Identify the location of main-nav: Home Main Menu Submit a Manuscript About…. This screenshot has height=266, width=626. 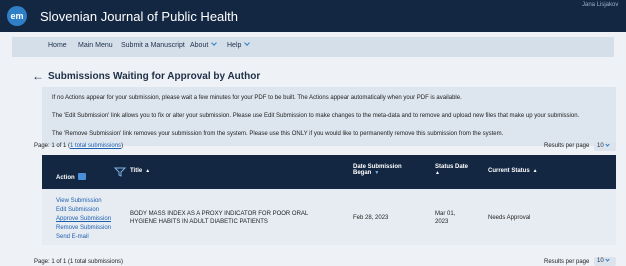
(313, 47).